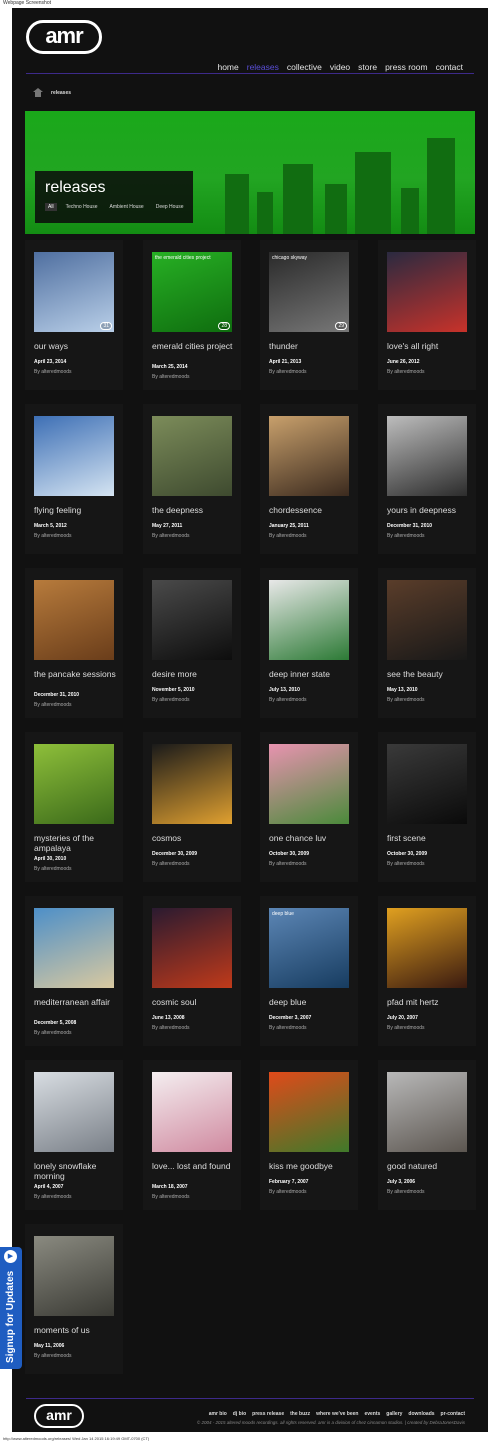 Image resolution: width=500 pixels, height=1442 pixels. I want to click on release-title: moments of us, so click(79, 1330).